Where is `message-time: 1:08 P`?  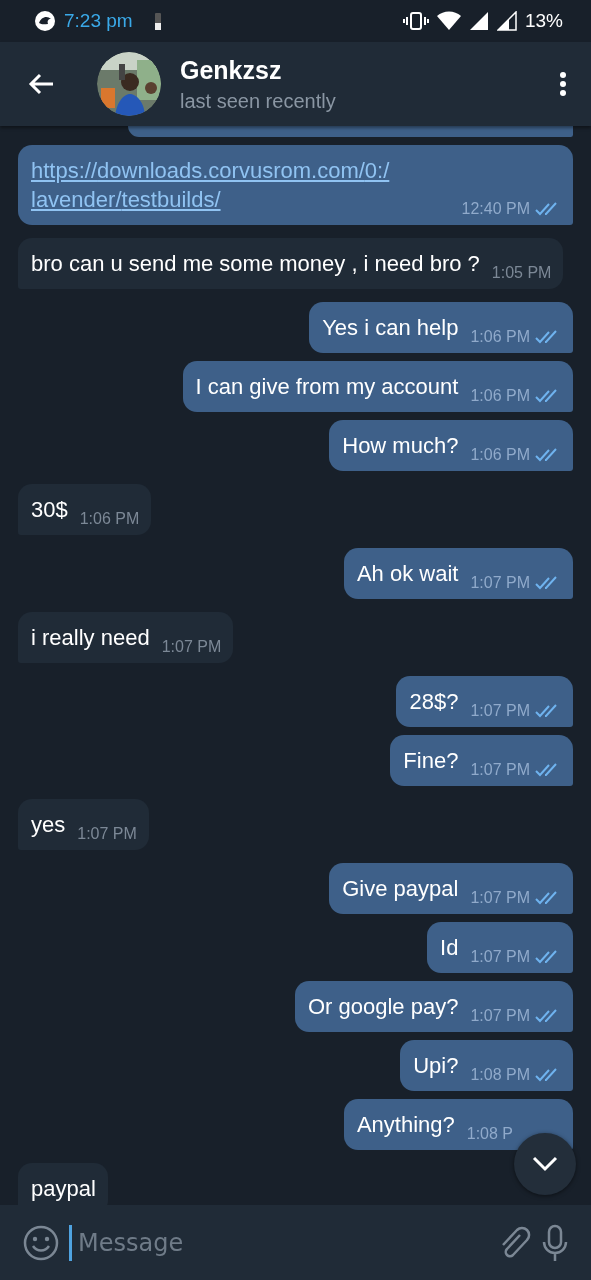 message-time: 1:08 P is located at coordinates (489, 1134).